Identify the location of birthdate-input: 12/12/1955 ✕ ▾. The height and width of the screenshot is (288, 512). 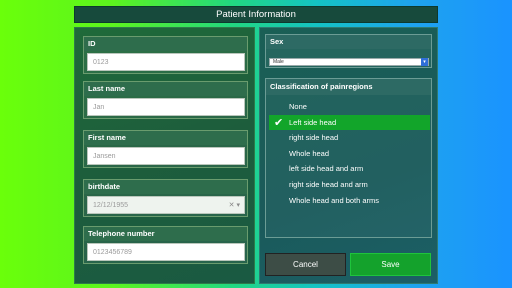
(166, 205).